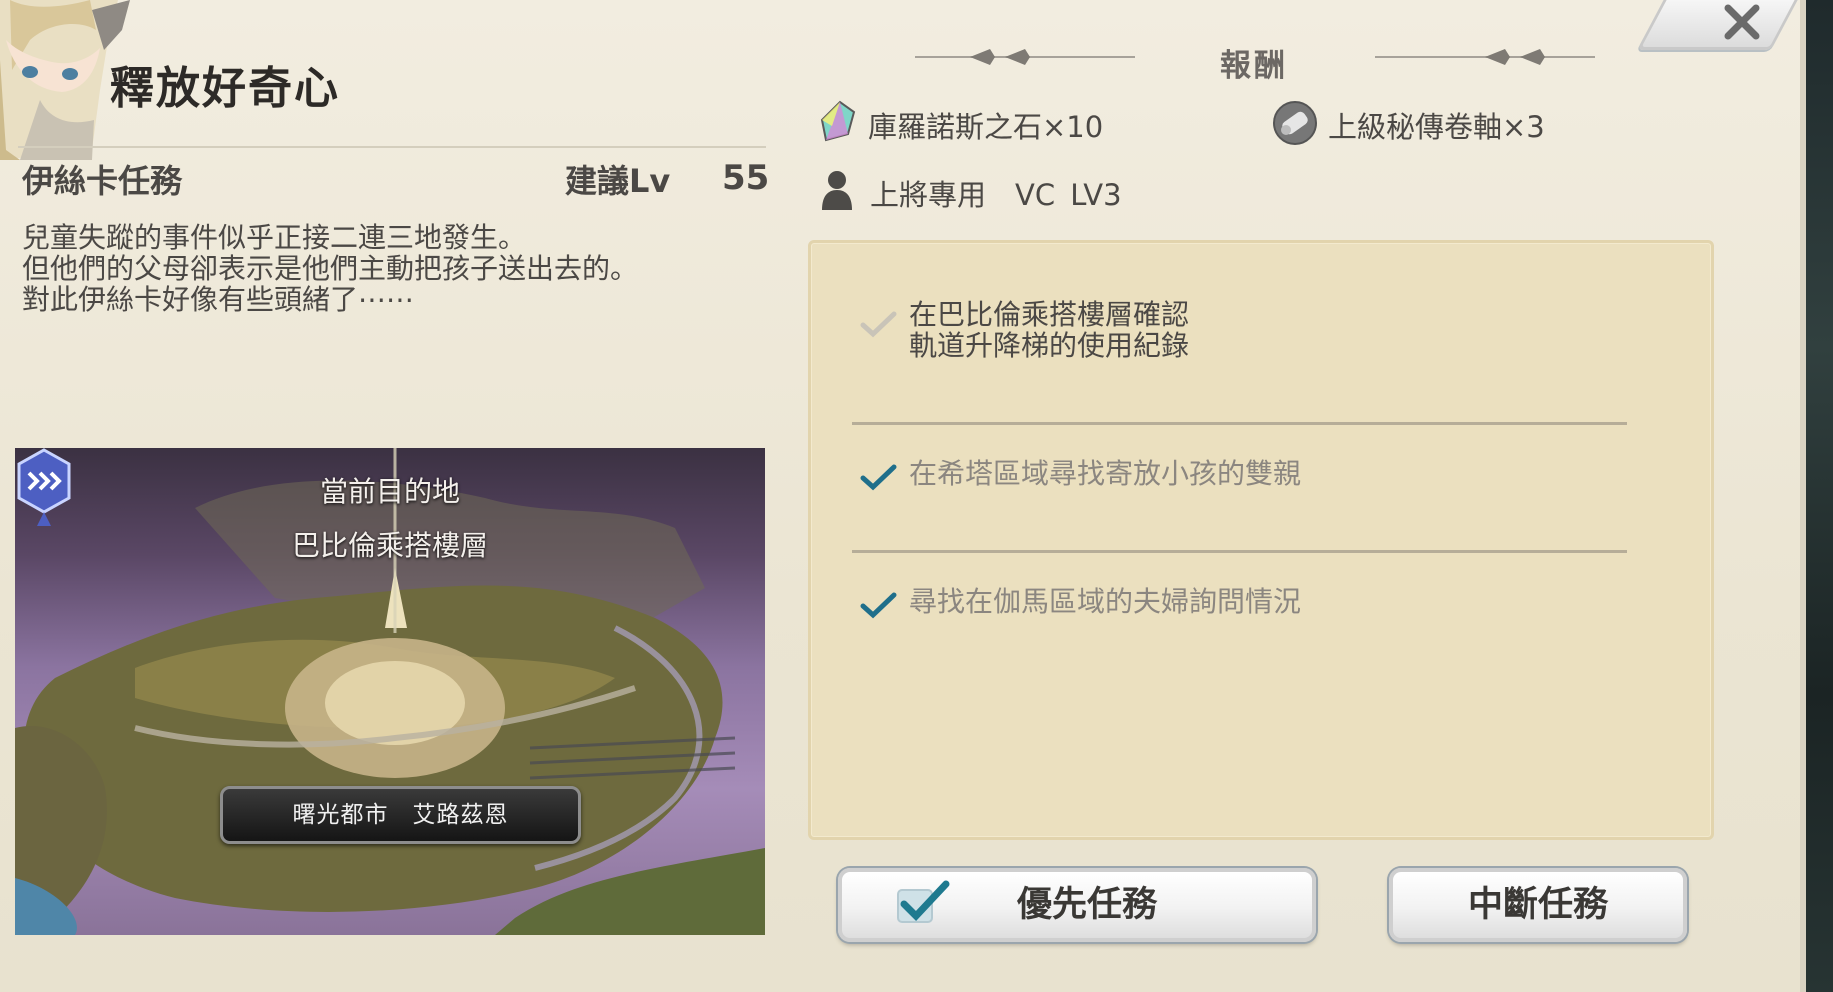 This screenshot has width=1833, height=992. I want to click on background-scene-edge, so click(1816, 496).